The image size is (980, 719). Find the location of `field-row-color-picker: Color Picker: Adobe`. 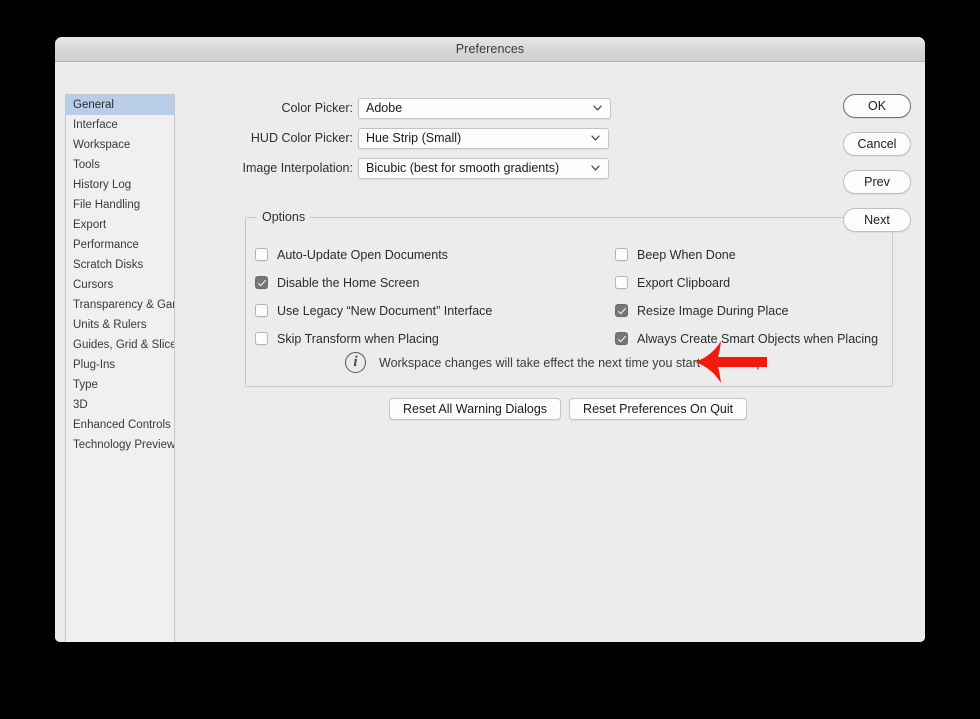

field-row-color-picker: Color Picker: Adobe is located at coordinates (395, 108).